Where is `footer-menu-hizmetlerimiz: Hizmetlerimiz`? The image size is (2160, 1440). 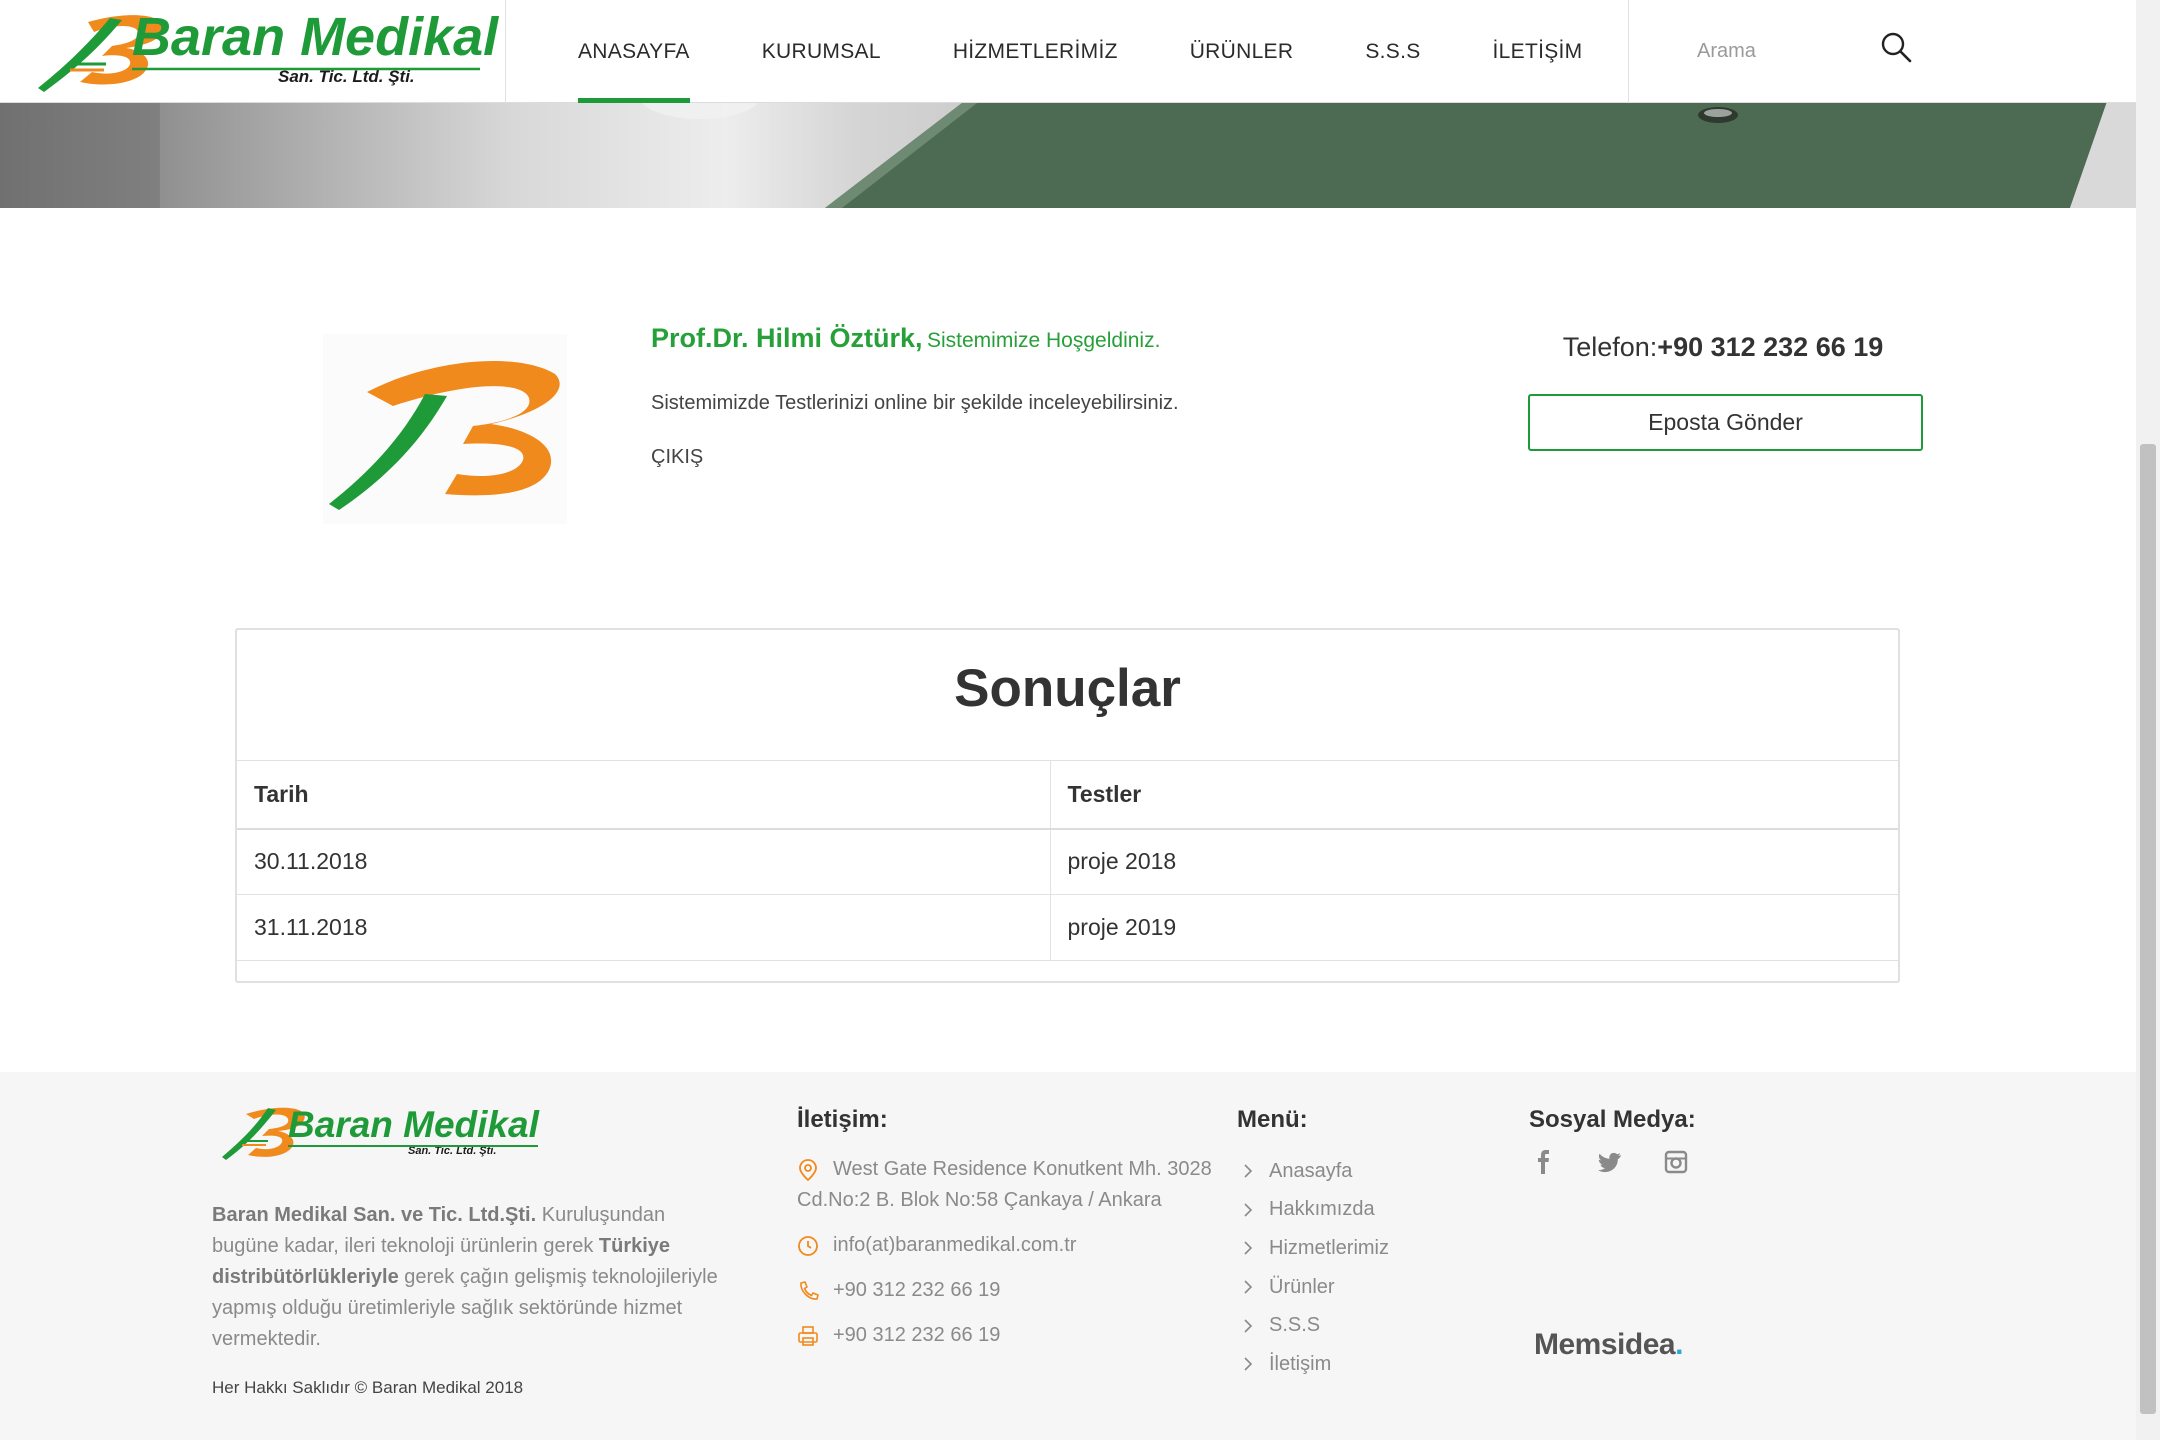
footer-menu-hizmetlerimiz: Hizmetlerimiz is located at coordinates (1313, 1248).